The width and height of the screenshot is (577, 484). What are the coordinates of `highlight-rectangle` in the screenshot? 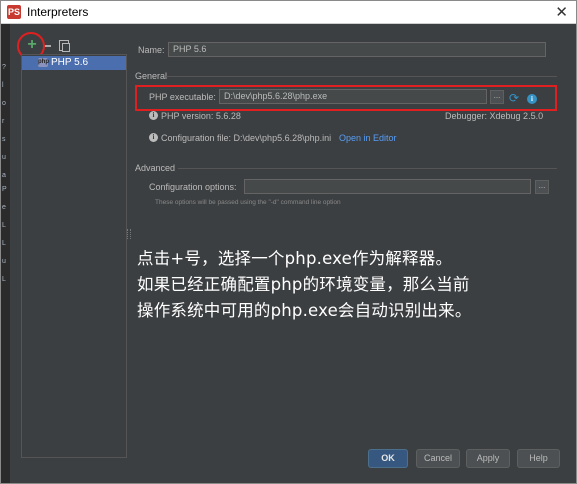 It's located at (346, 98).